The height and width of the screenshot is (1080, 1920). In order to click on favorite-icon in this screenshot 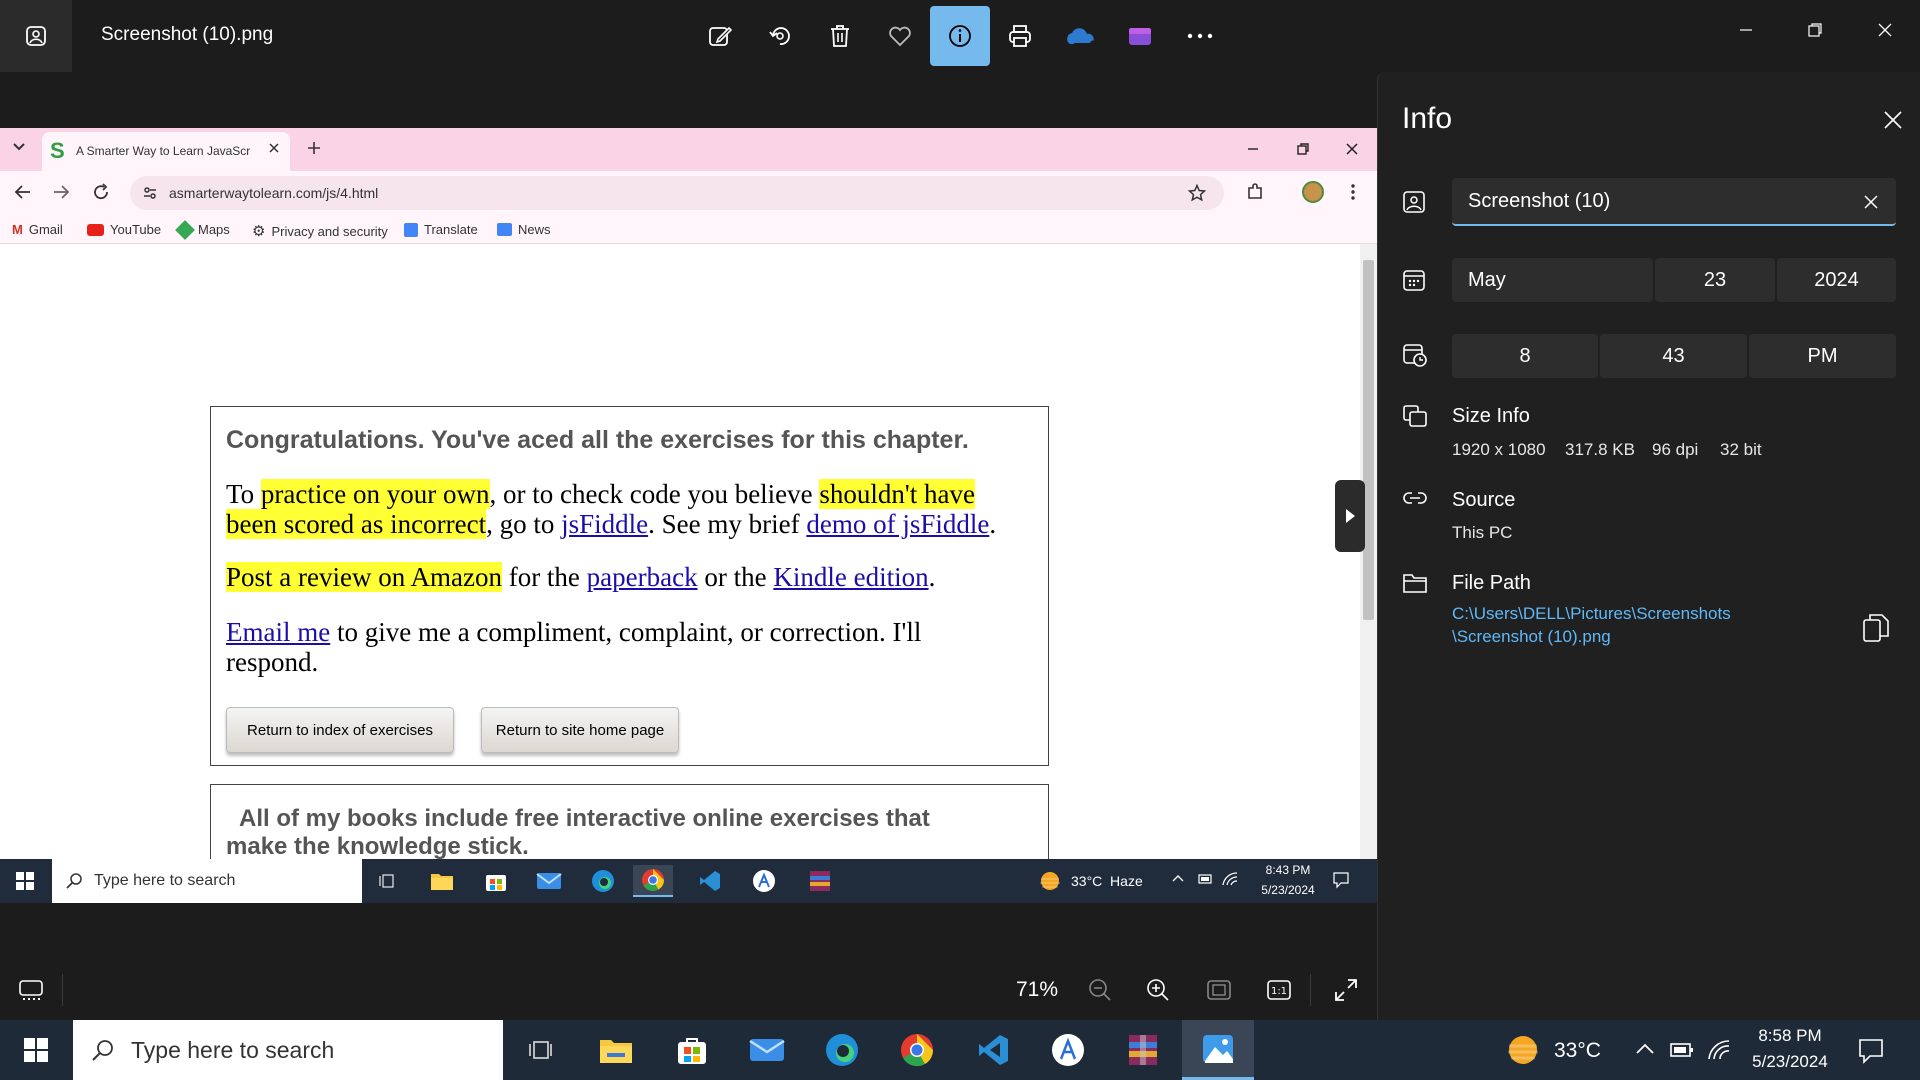, I will do `click(900, 36)`.